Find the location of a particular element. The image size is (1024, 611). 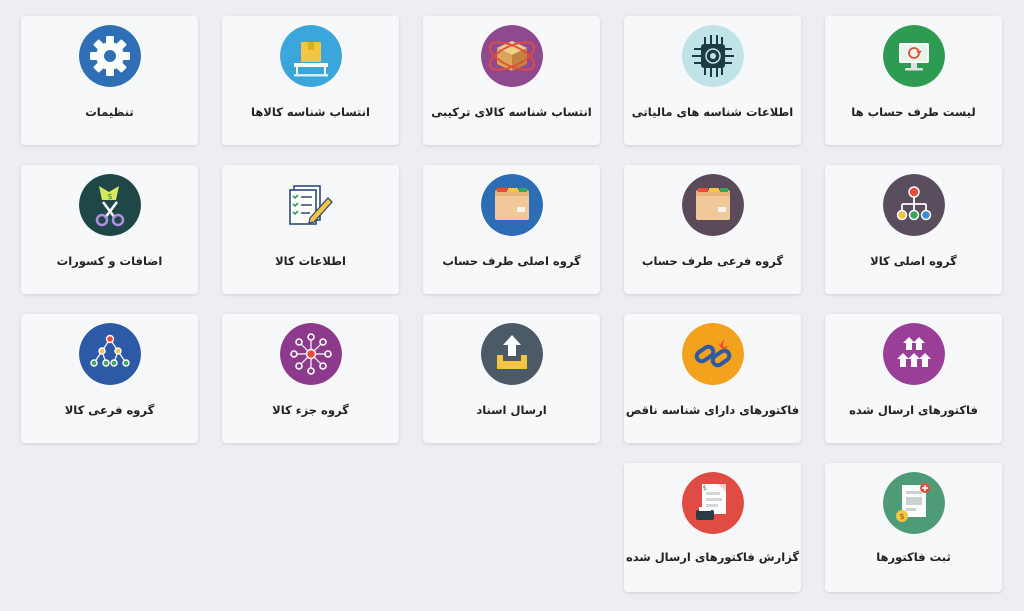

tile-label: گروه جزء کالا is located at coordinates (310, 410).